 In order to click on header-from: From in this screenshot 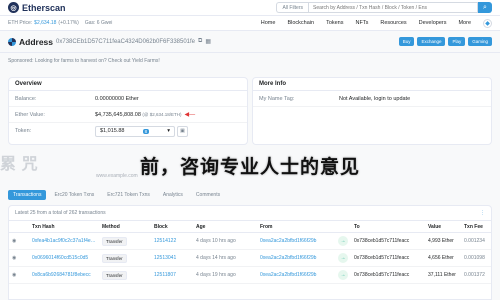, I will do `click(296, 226)`.